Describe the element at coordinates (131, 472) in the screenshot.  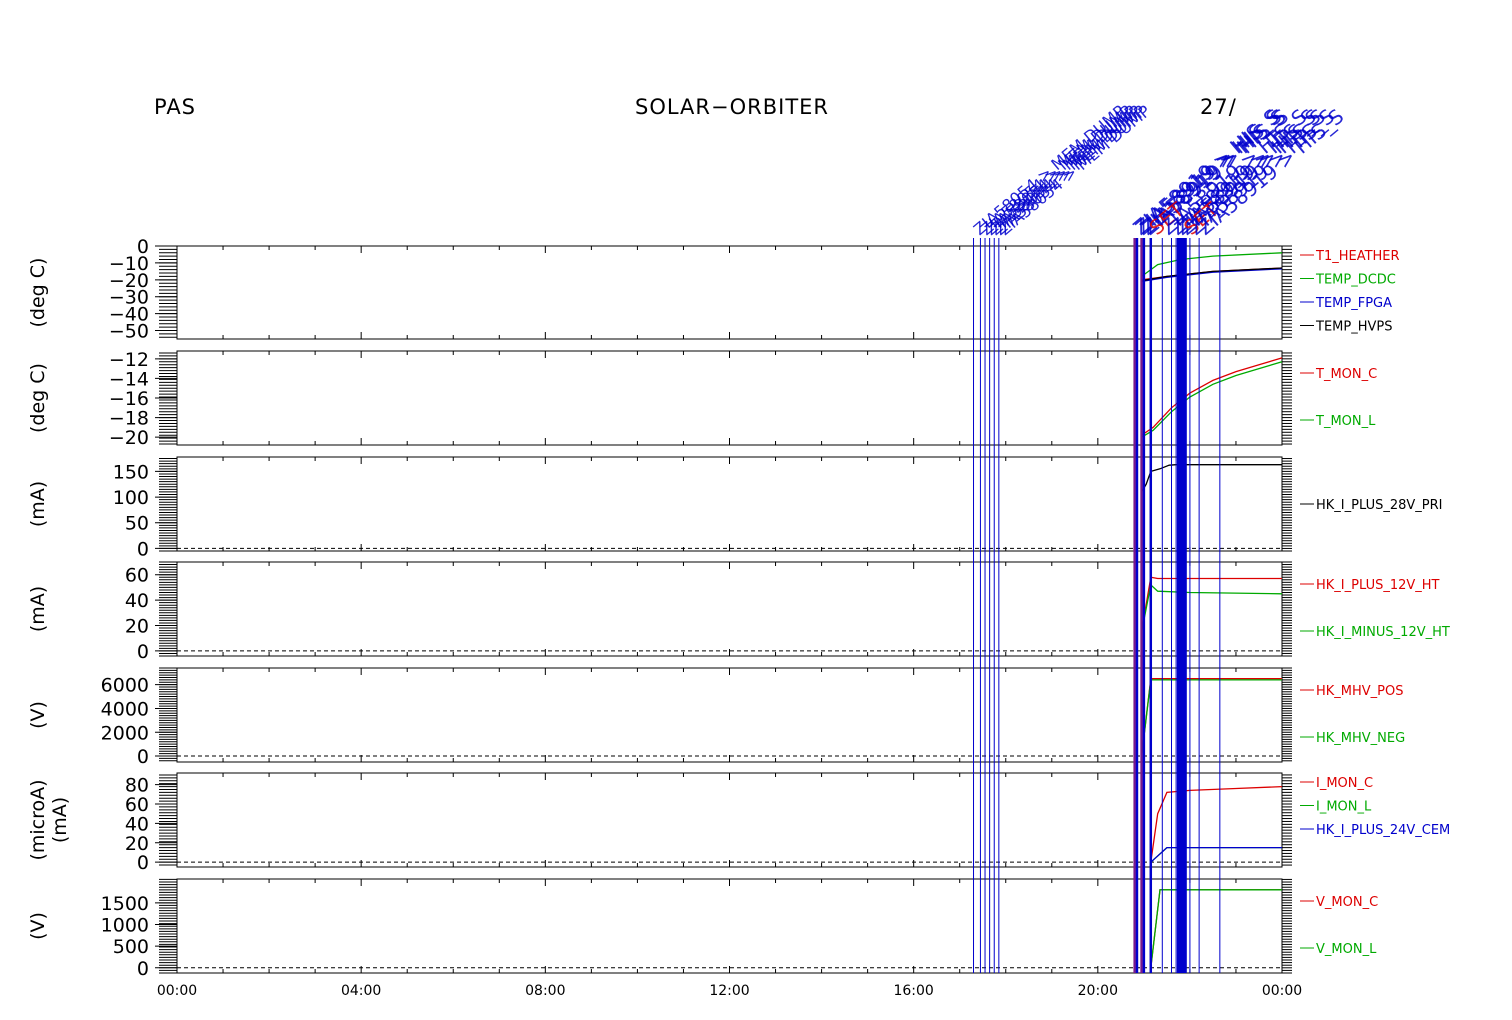
I see `y-tick-label: 150` at that location.